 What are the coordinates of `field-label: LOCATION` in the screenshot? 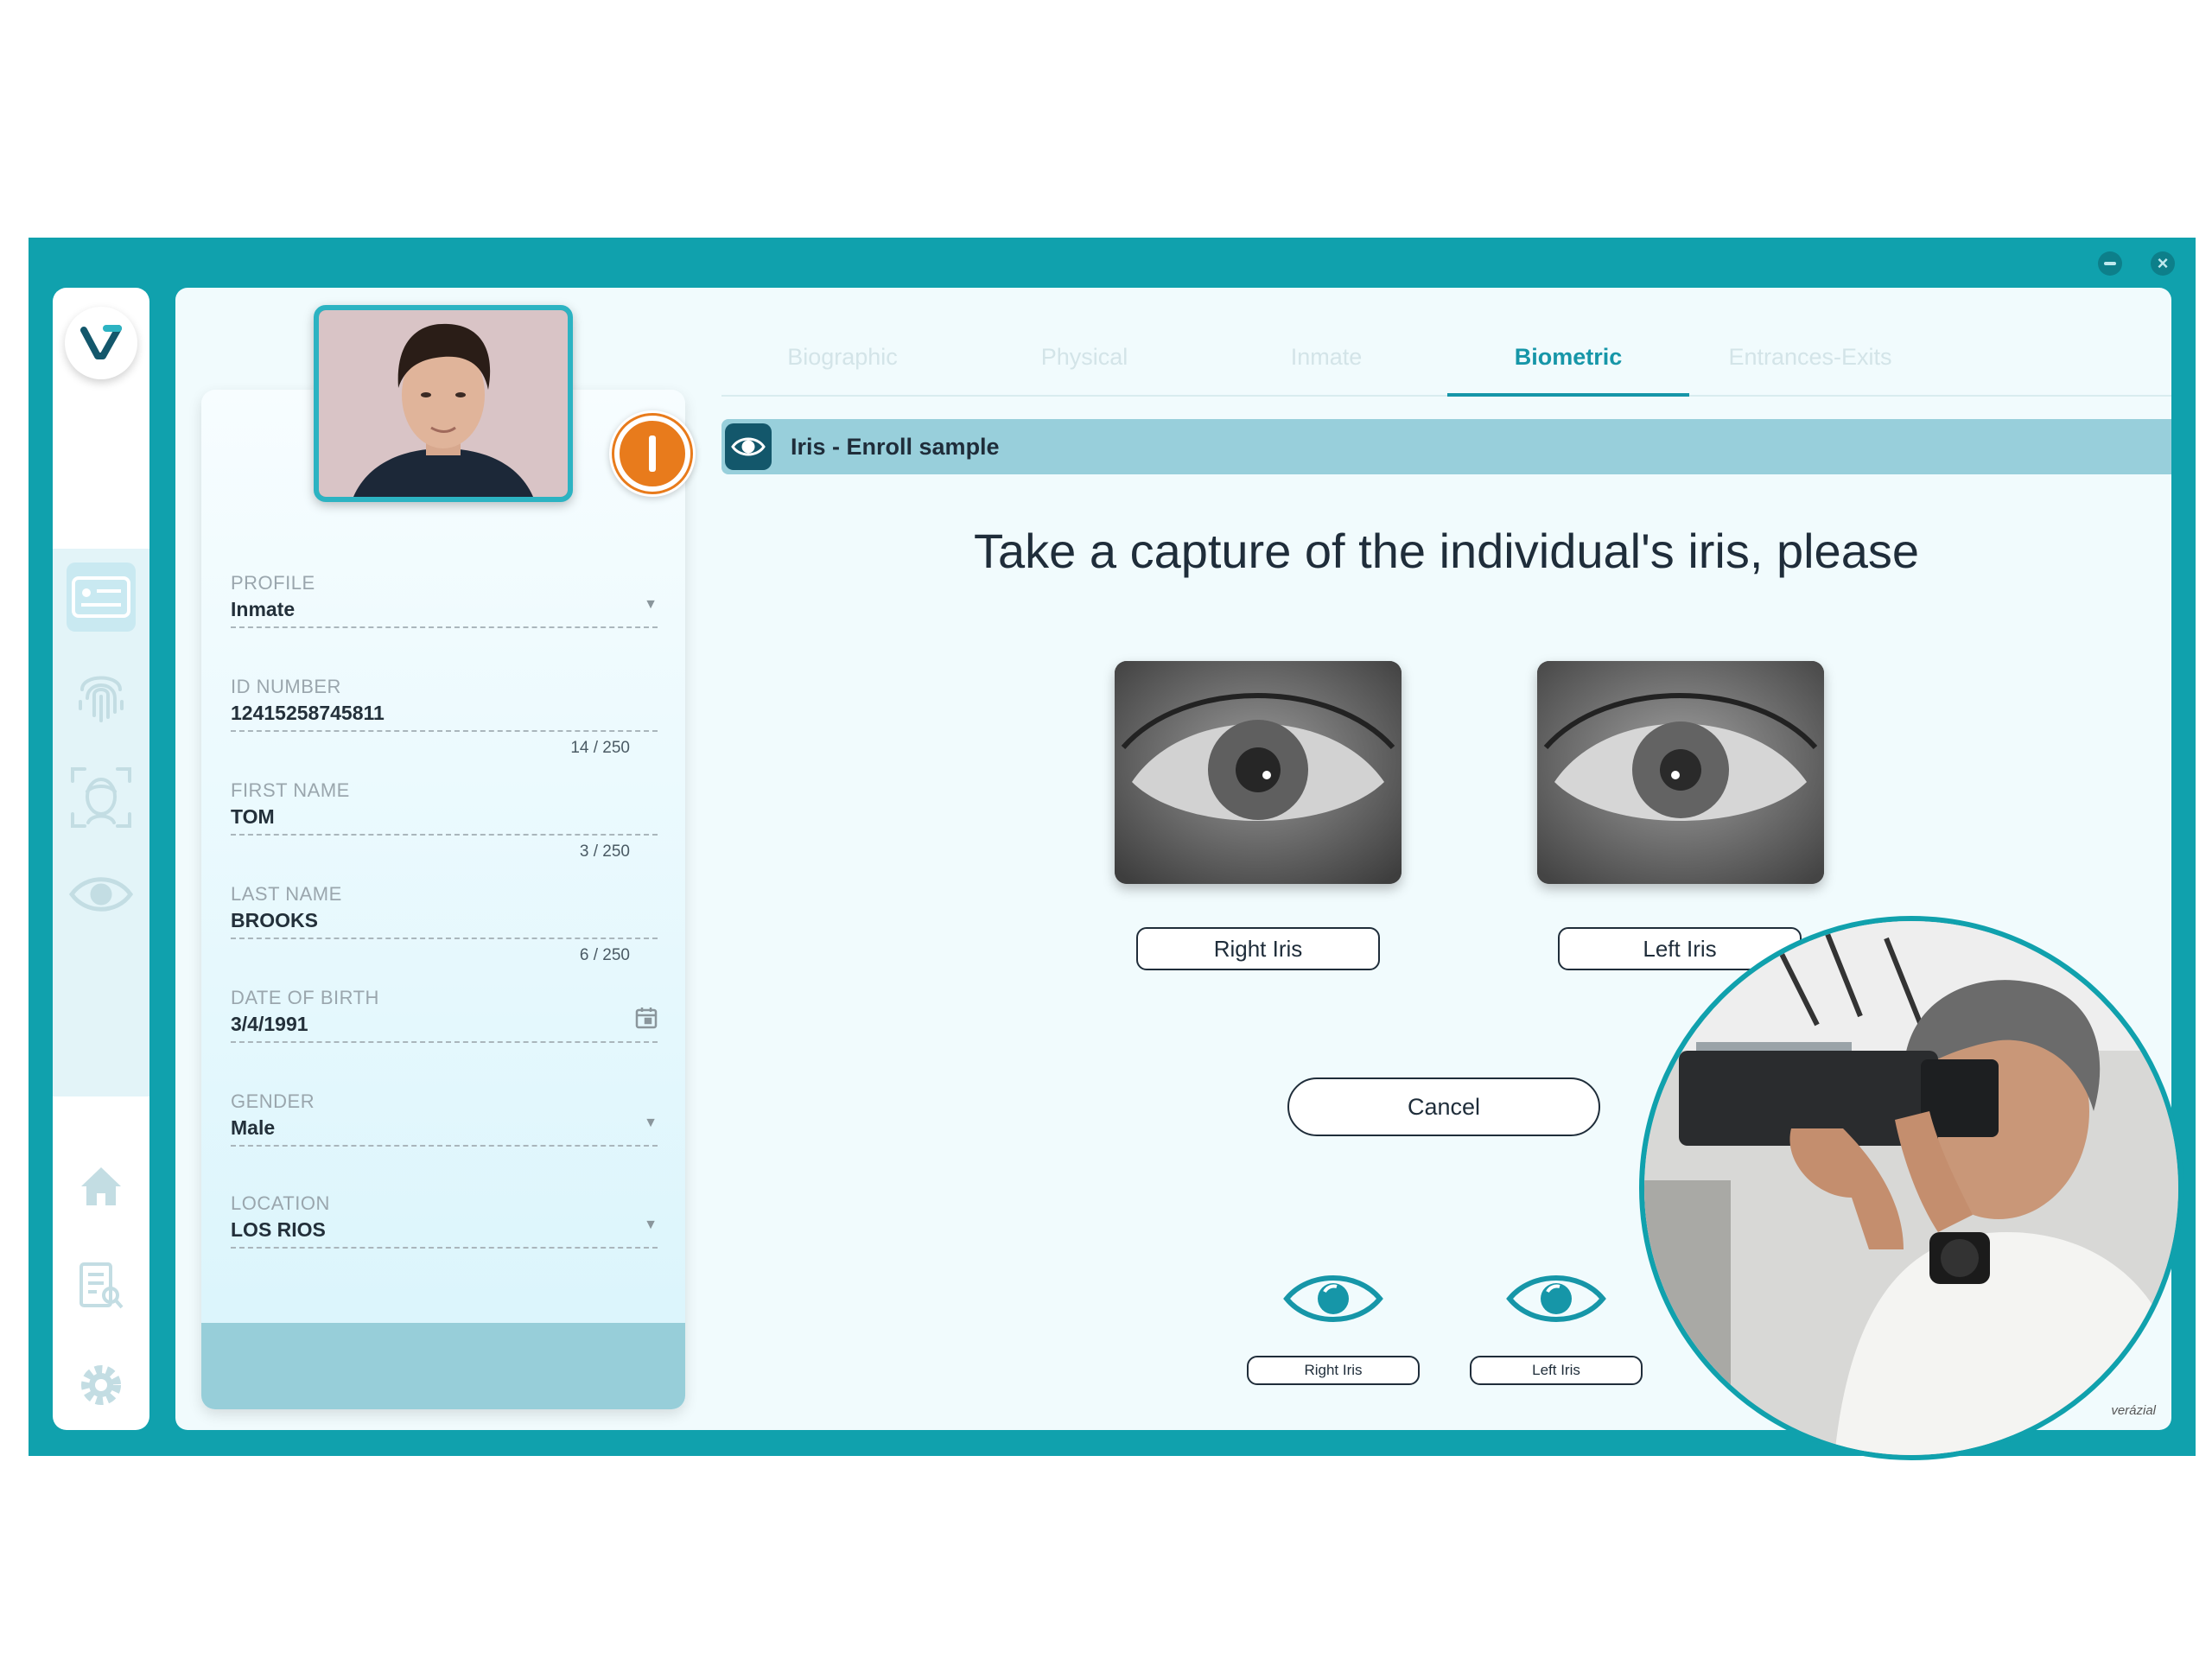 It's located at (280, 1203).